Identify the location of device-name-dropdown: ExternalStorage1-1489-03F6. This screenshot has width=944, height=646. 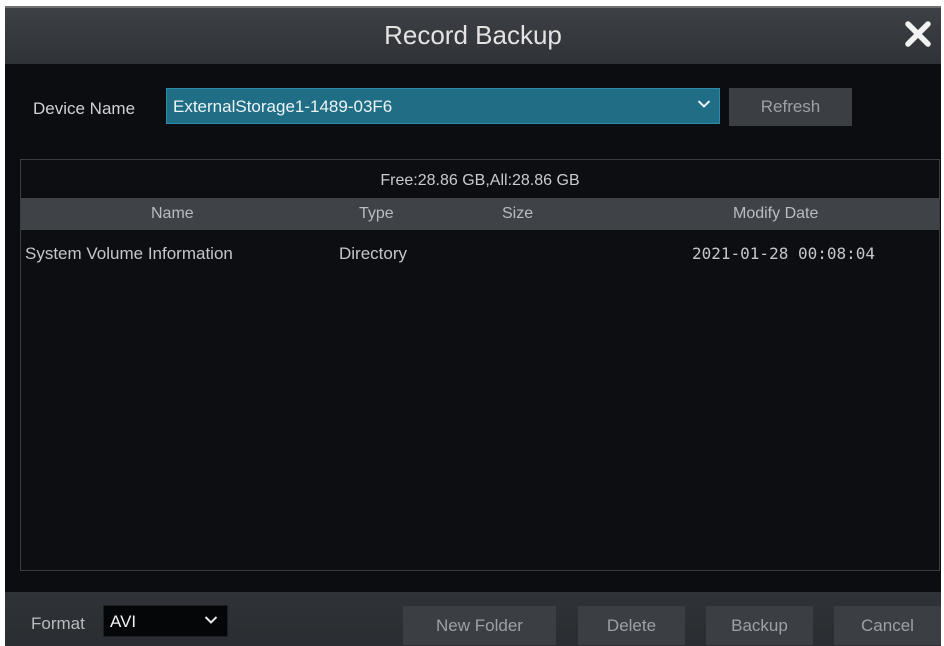
(443, 106).